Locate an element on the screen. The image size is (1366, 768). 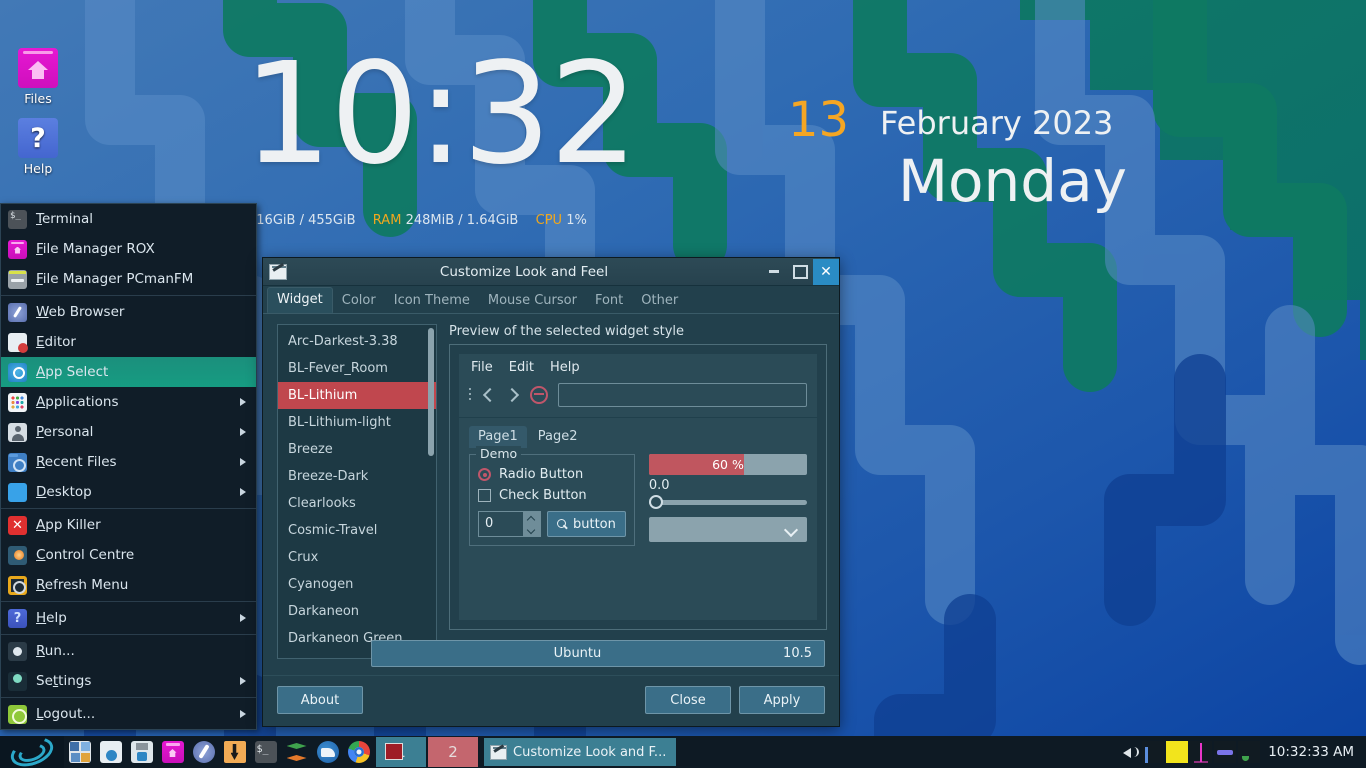
usb-launcher is located at coordinates (141, 752).